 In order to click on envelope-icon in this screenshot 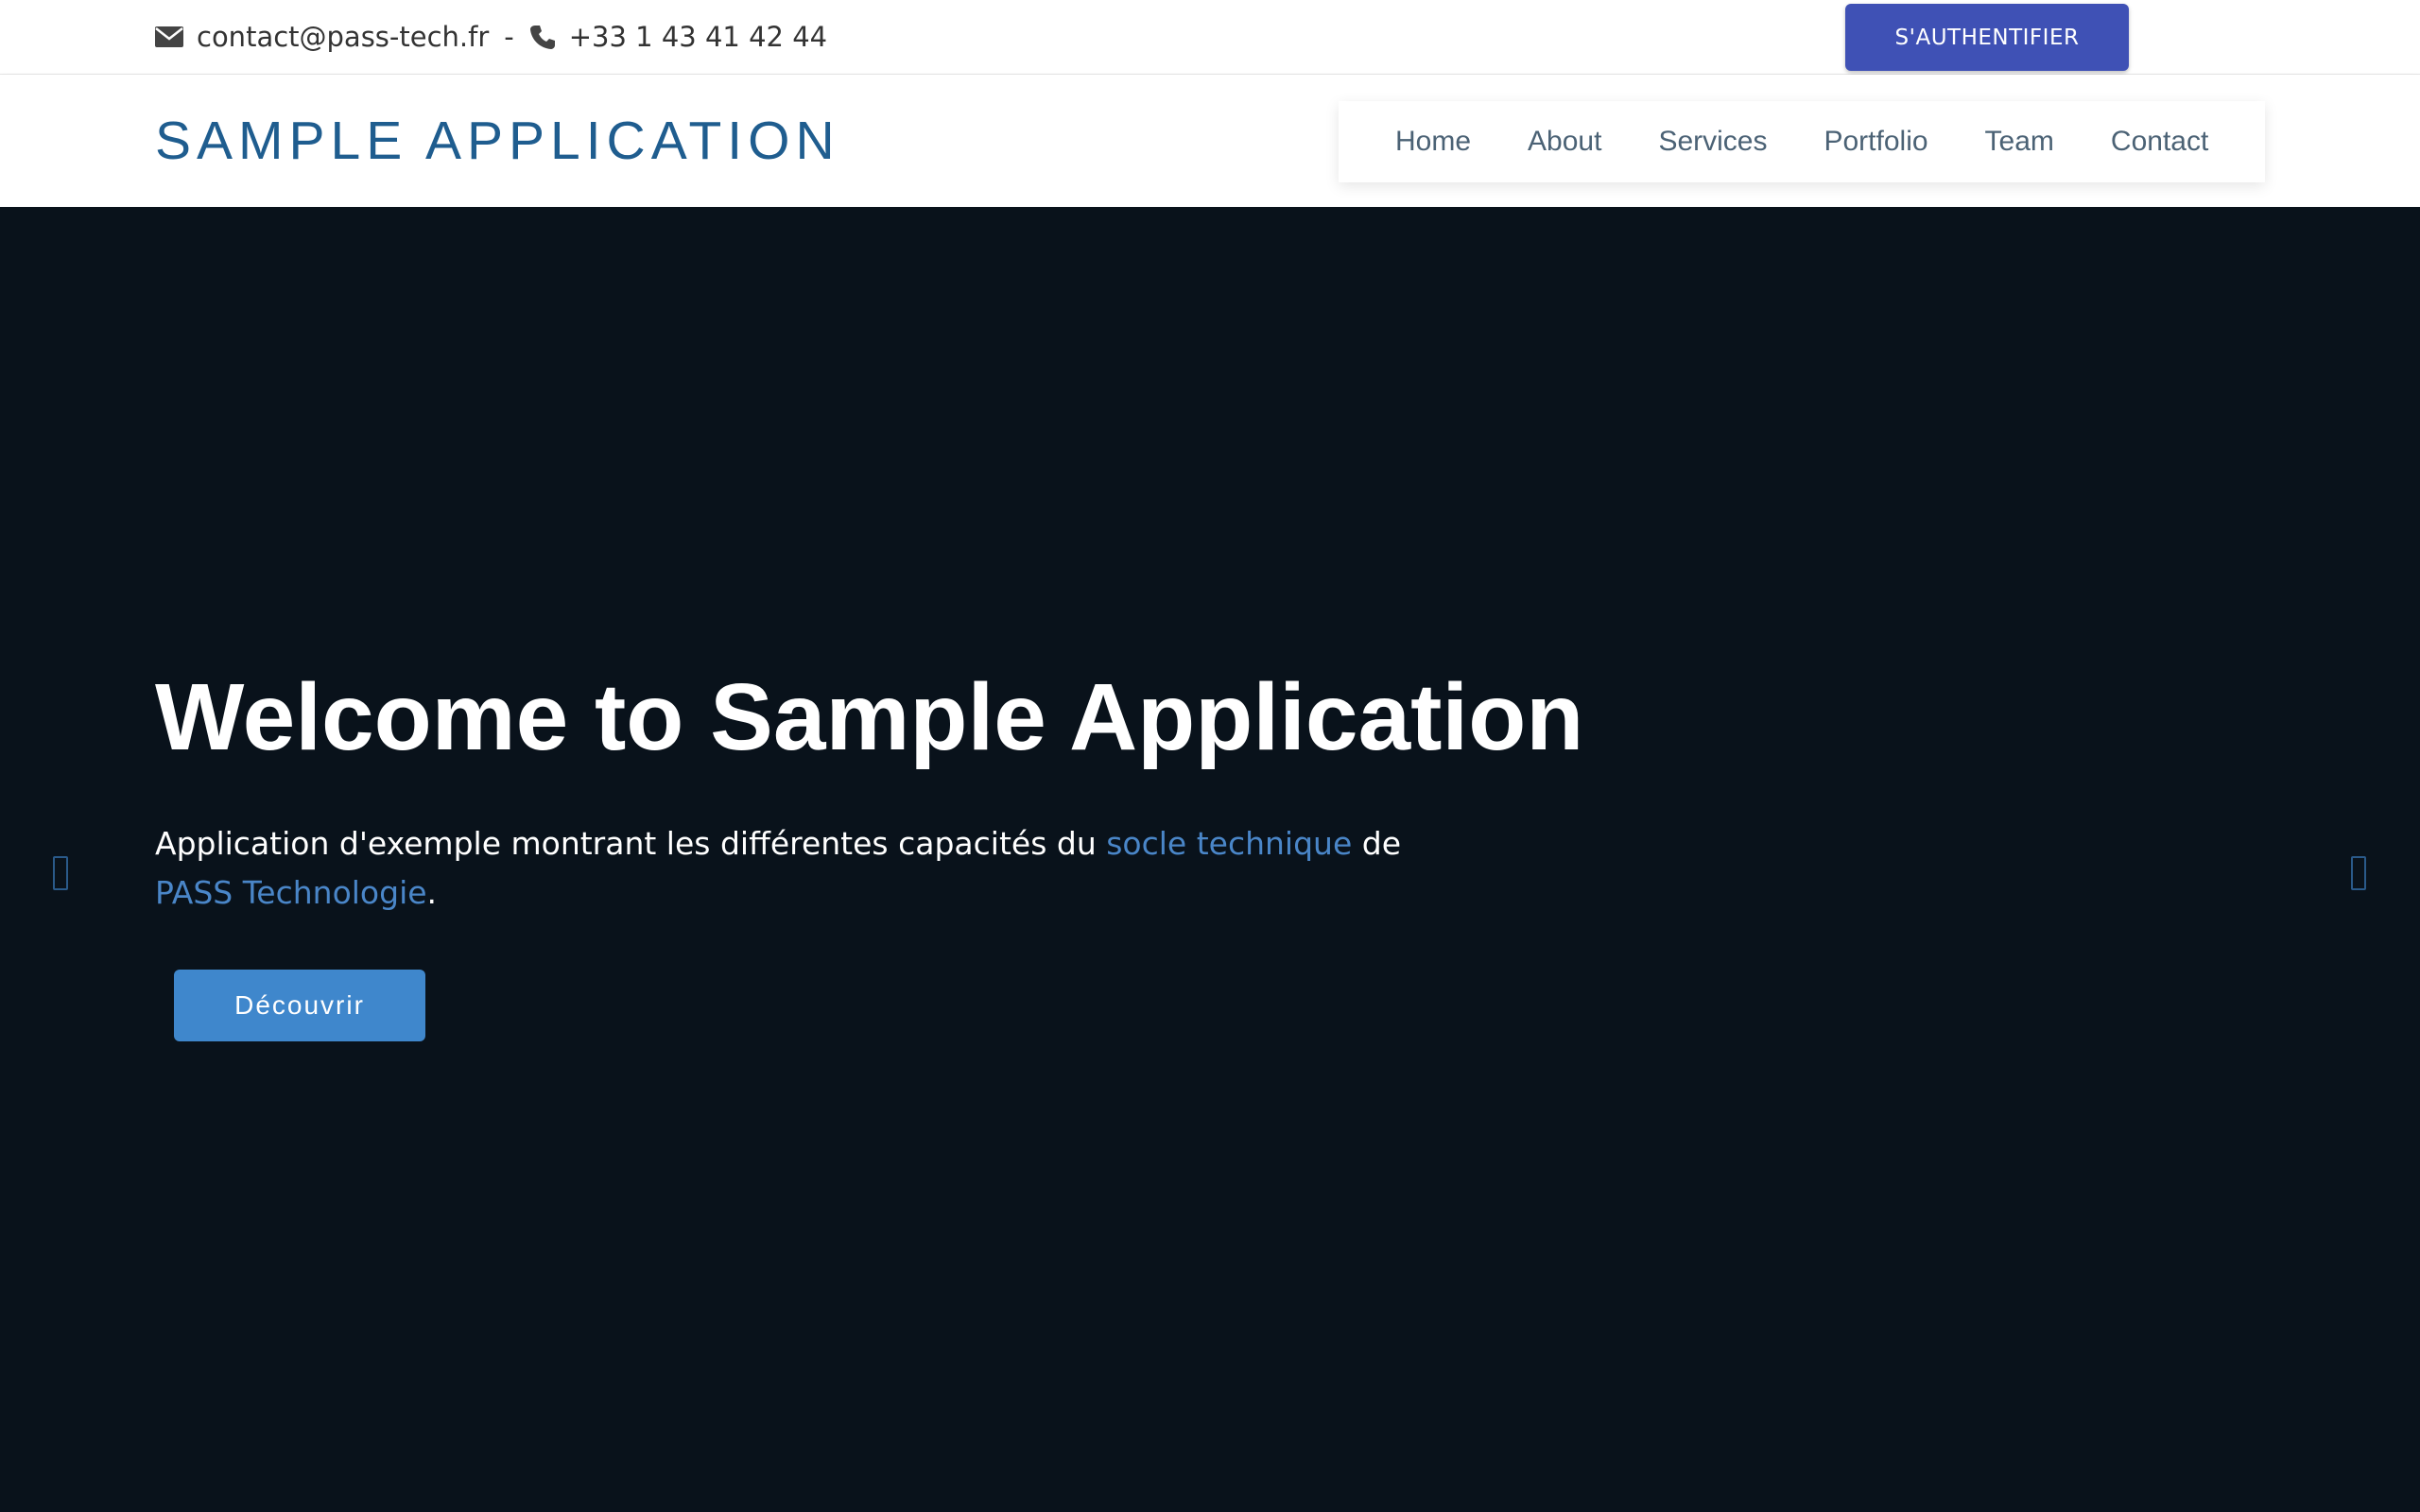, I will do `click(169, 36)`.